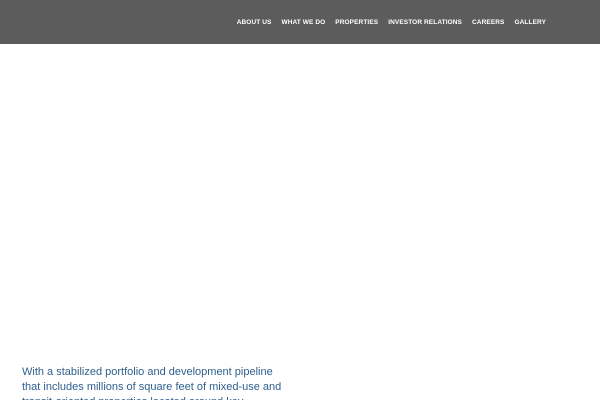 The width and height of the screenshot is (600, 400). Describe the element at coordinates (356, 22) in the screenshot. I see `nav-link-properties: PROPERTIES` at that location.